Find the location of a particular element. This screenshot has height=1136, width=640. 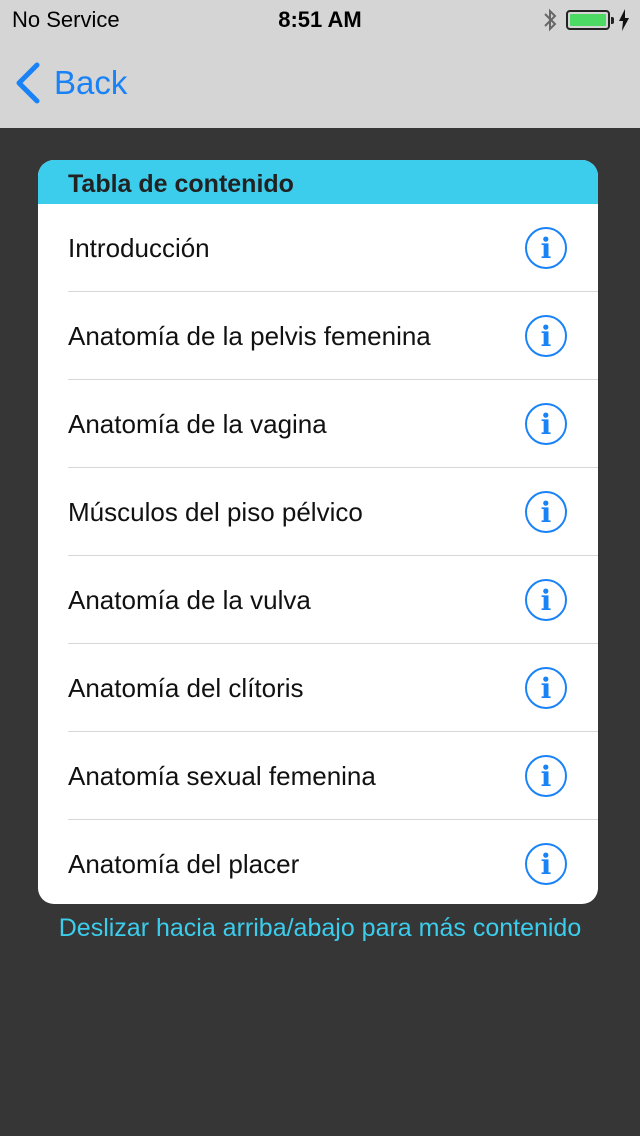

charging-bolt-icon is located at coordinates (624, 20).